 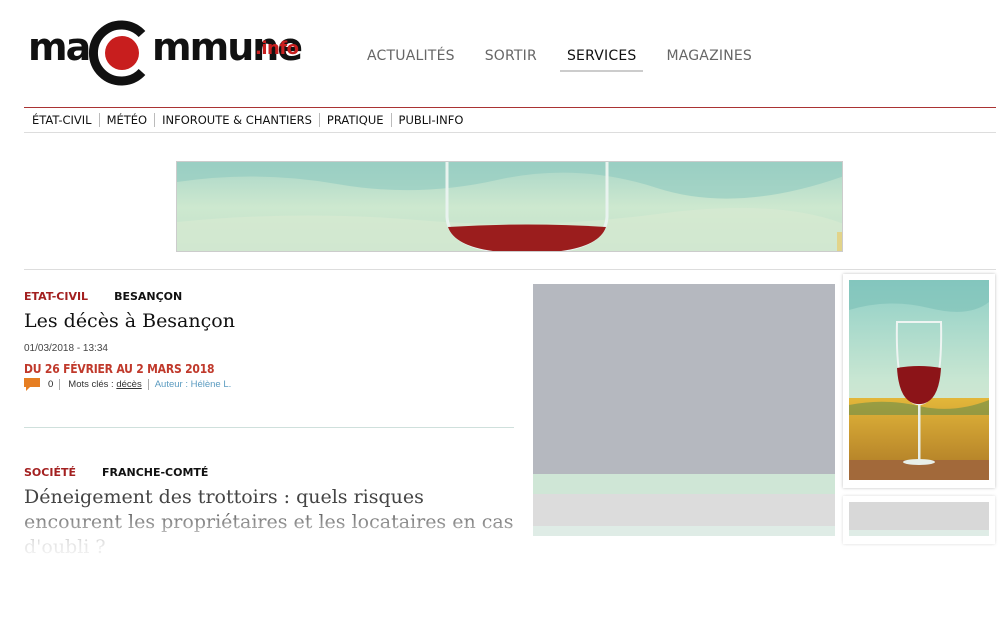 What do you see at coordinates (237, 120) in the screenshot?
I see `subnav-inforoute: INFOROUTE & CHANTIERS` at bounding box center [237, 120].